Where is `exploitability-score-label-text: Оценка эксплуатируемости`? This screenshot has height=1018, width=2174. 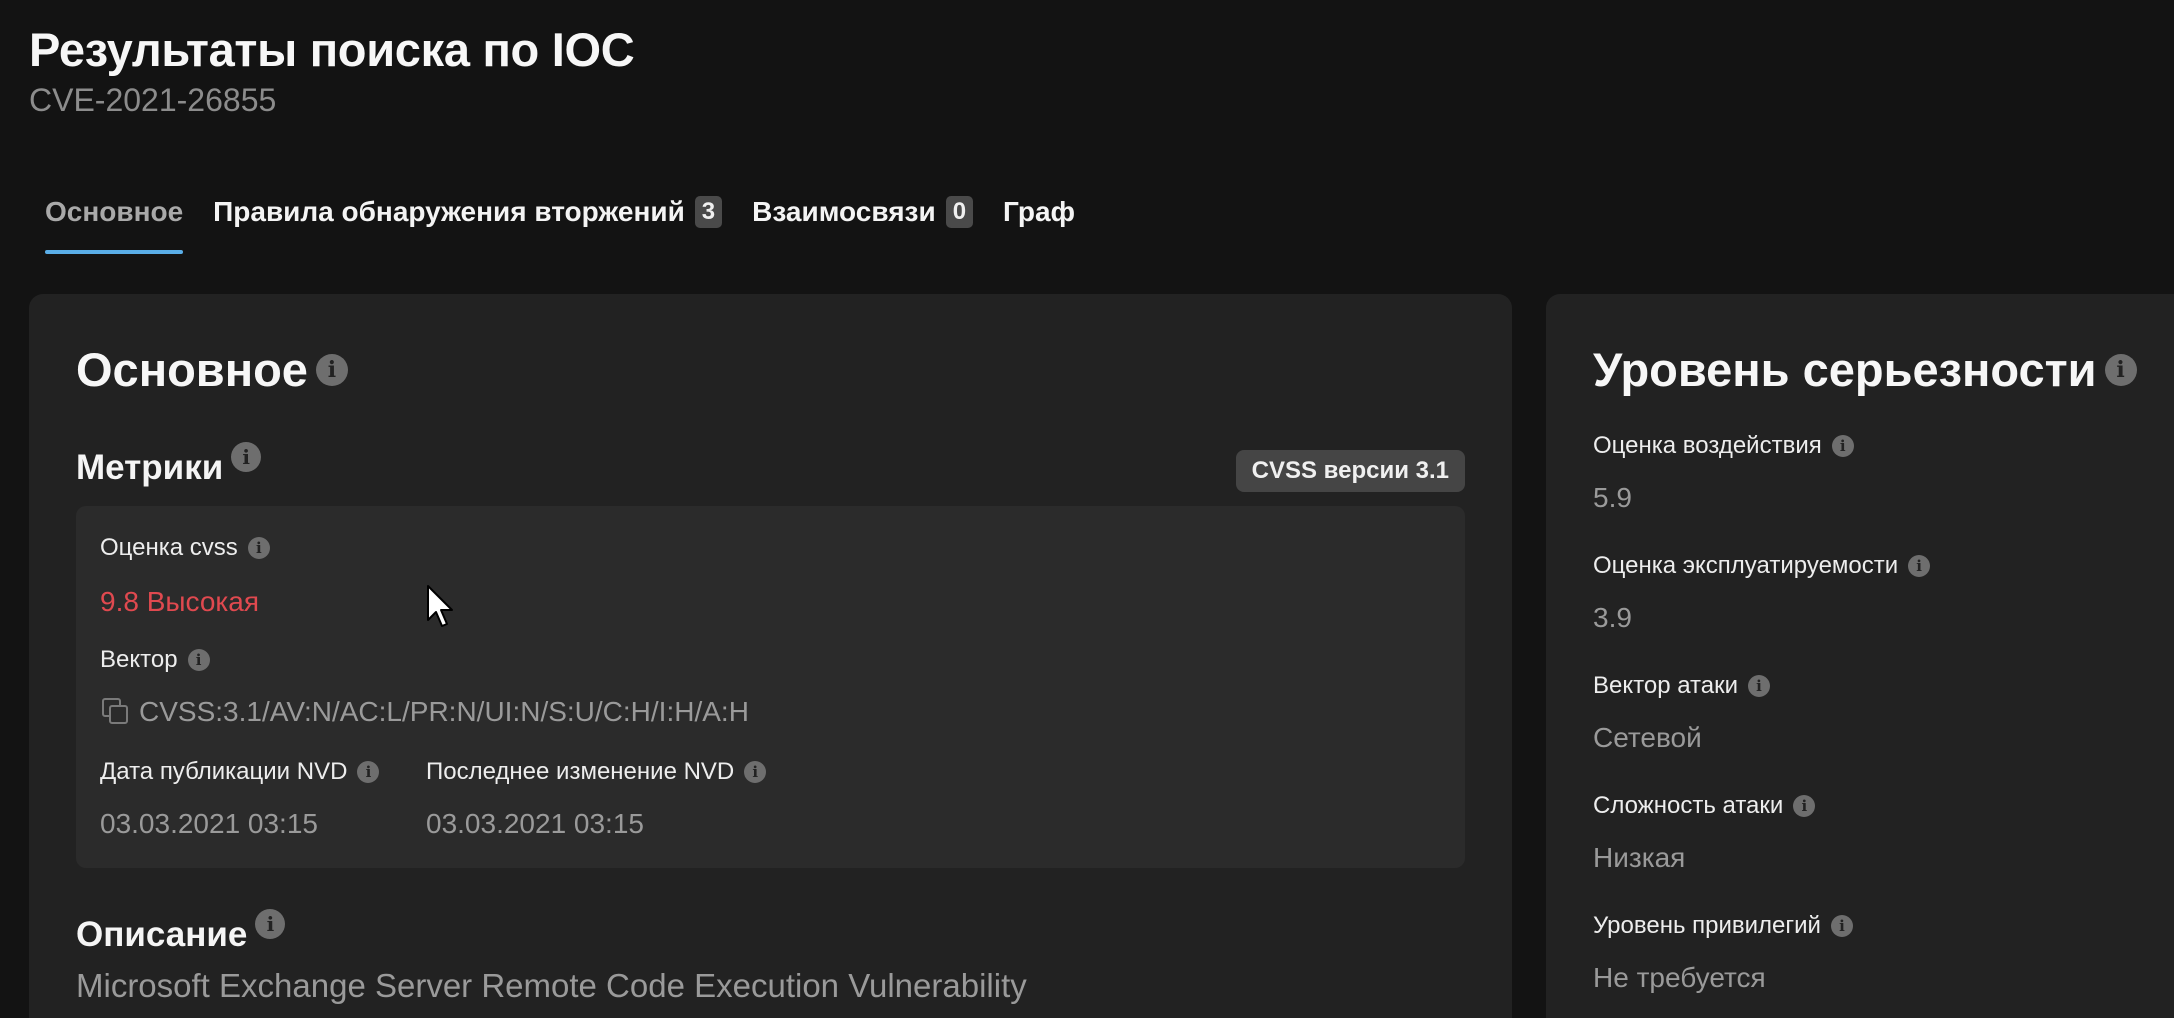 exploitability-score-label-text: Оценка эксплуатируемости is located at coordinates (1746, 565).